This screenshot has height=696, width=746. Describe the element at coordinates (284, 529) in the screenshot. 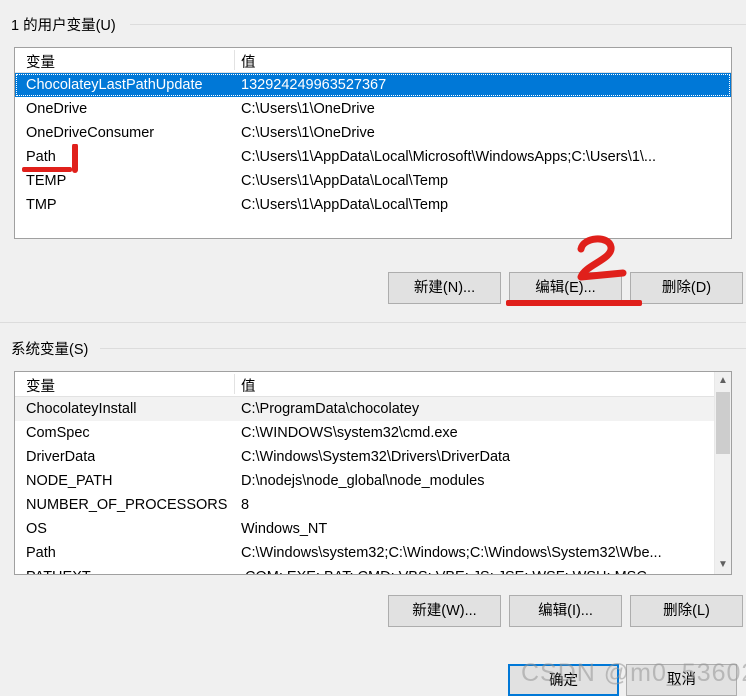

I see `variable-value-cell: Windows_NT` at that location.